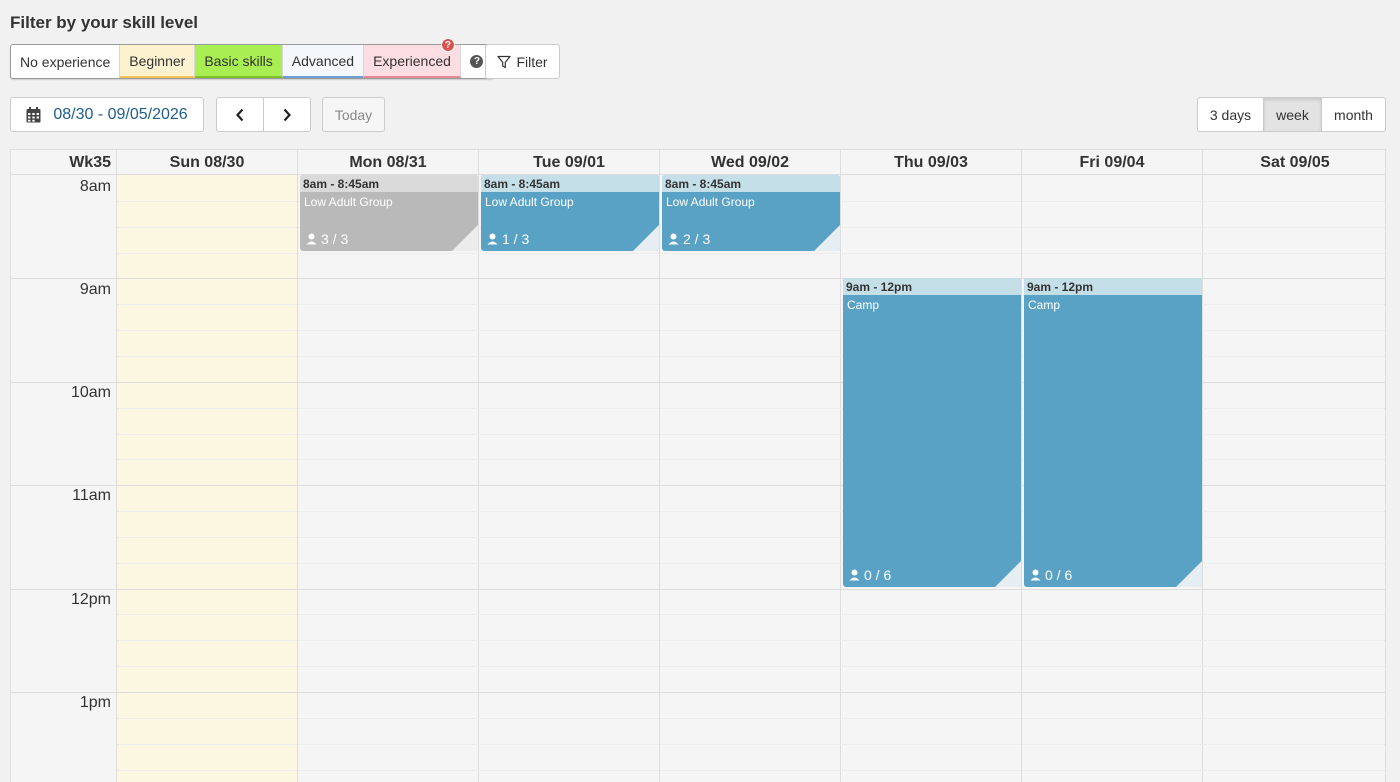 This screenshot has height=782, width=1400. I want to click on prev-week-button, so click(240, 114).